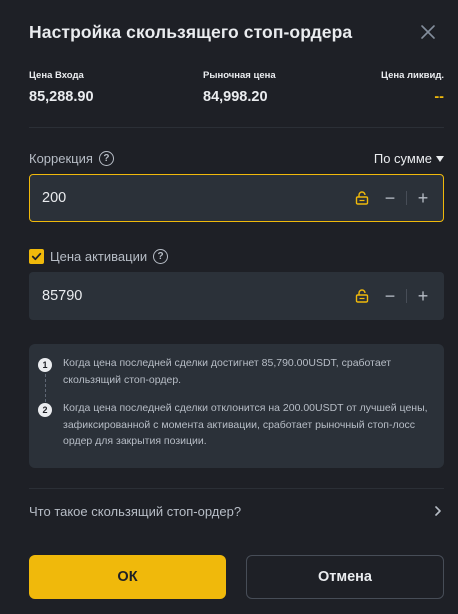  Describe the element at coordinates (345, 577) in the screenshot. I see `cancel-button: Отмена` at that location.